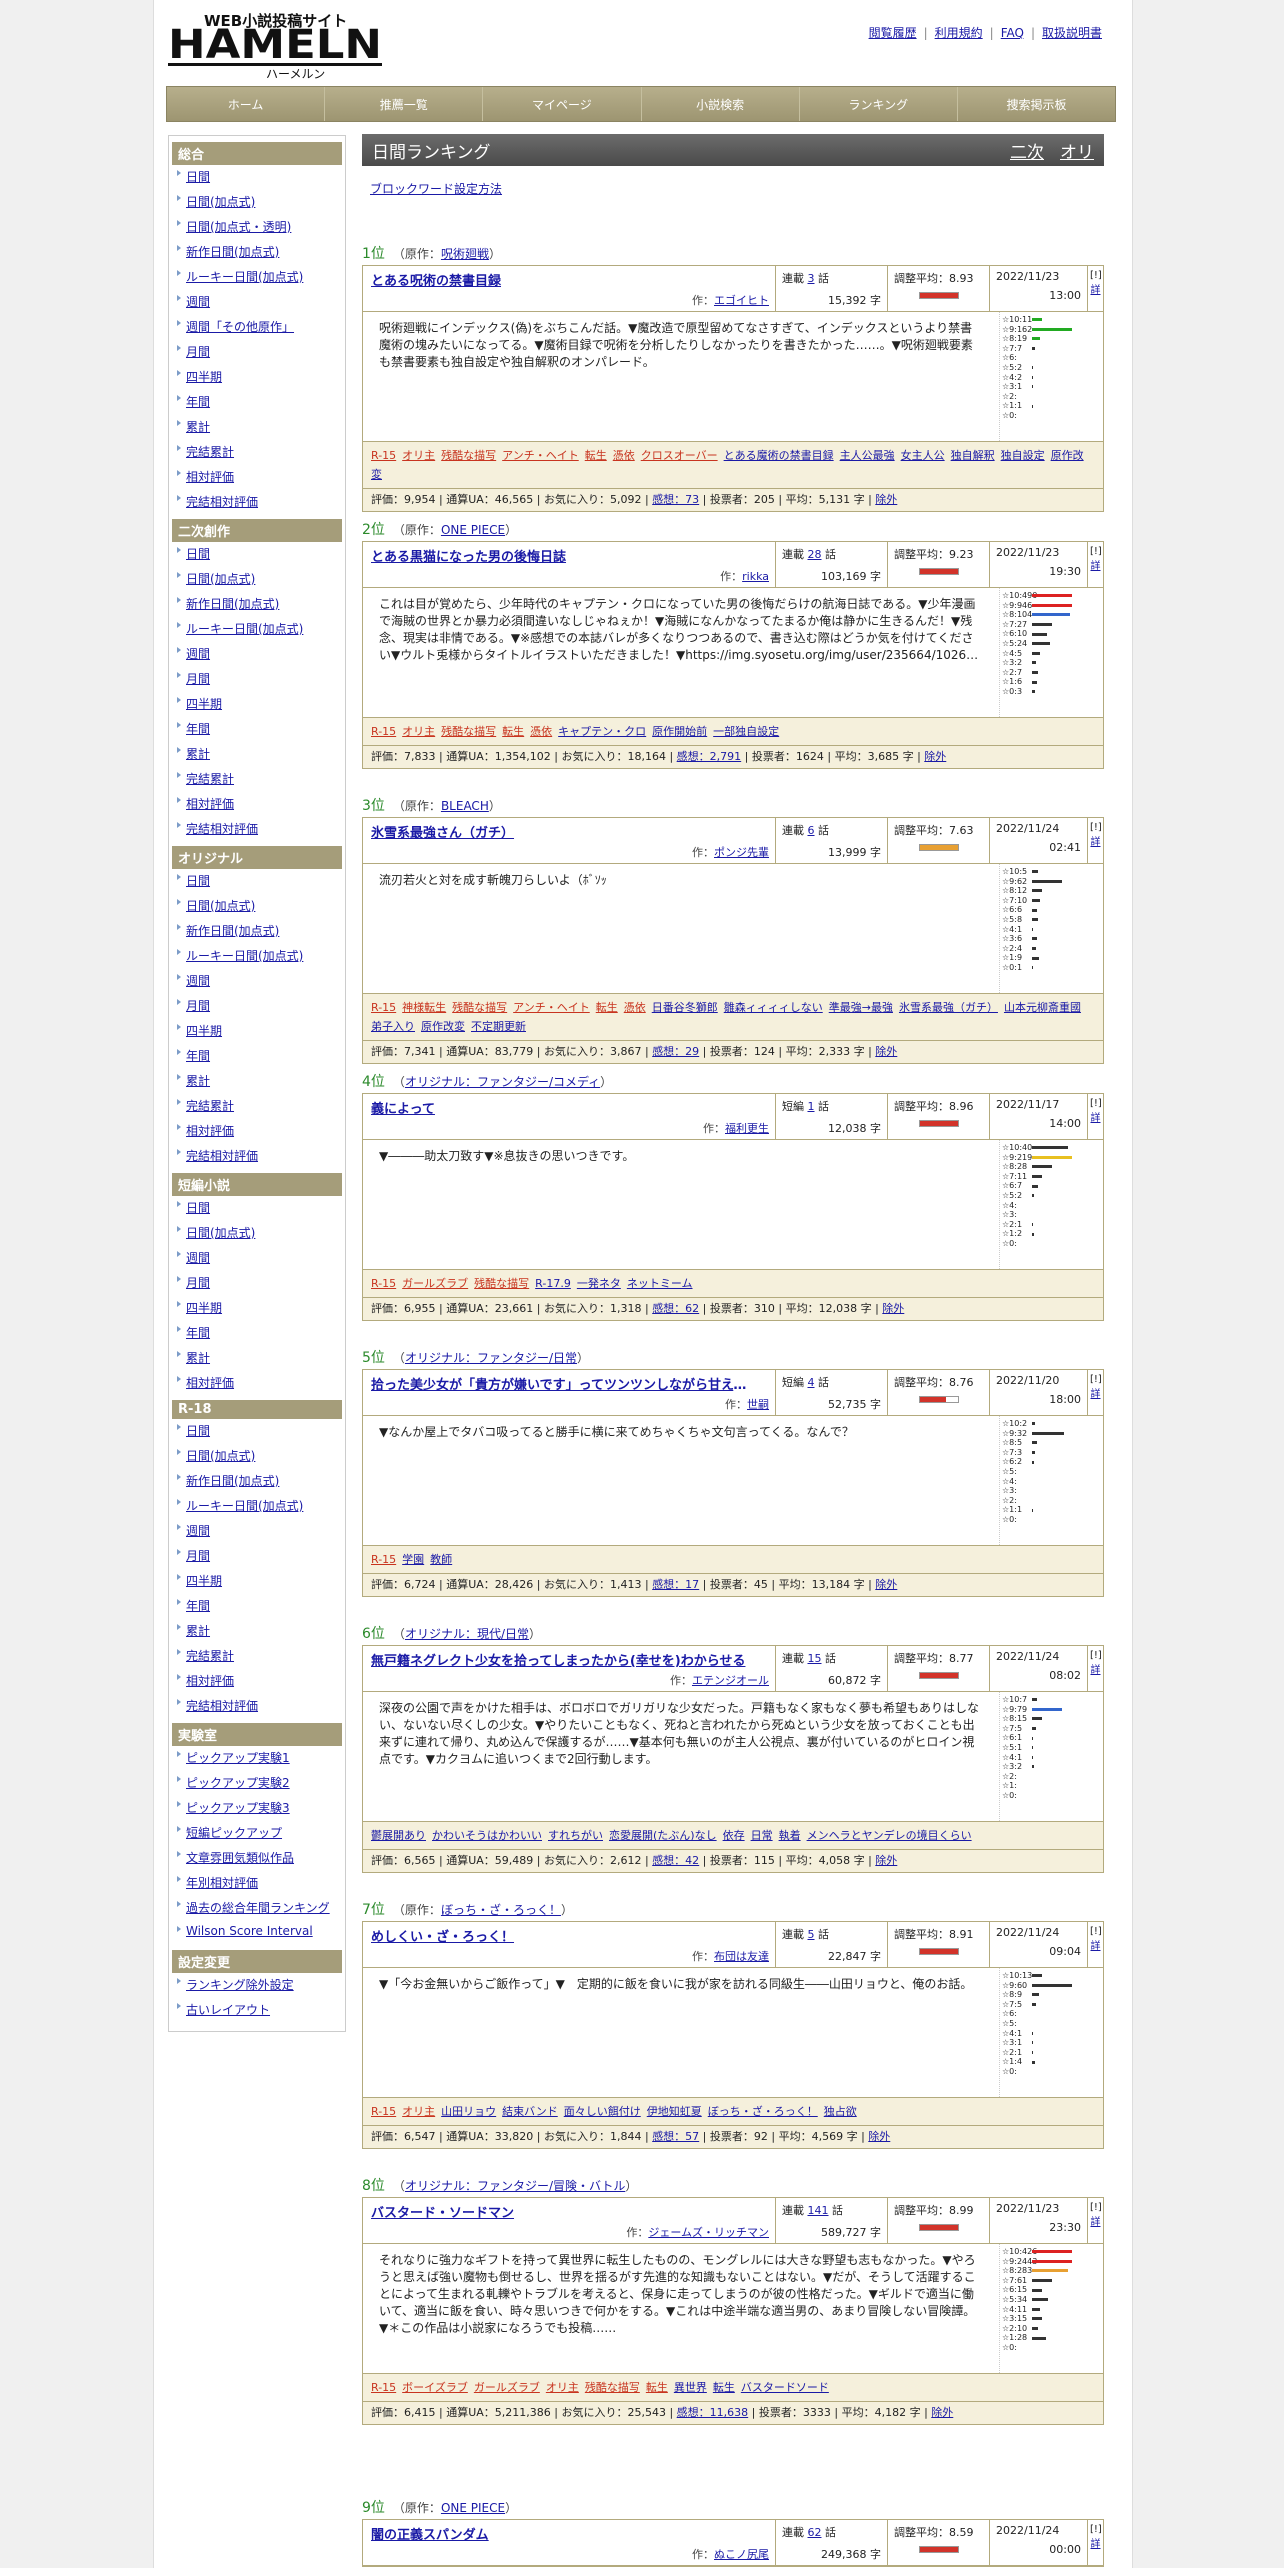 The width and height of the screenshot is (1284, 2568). Describe the element at coordinates (720, 104) in the screenshot. I see `nav-search: 小説検索` at that location.